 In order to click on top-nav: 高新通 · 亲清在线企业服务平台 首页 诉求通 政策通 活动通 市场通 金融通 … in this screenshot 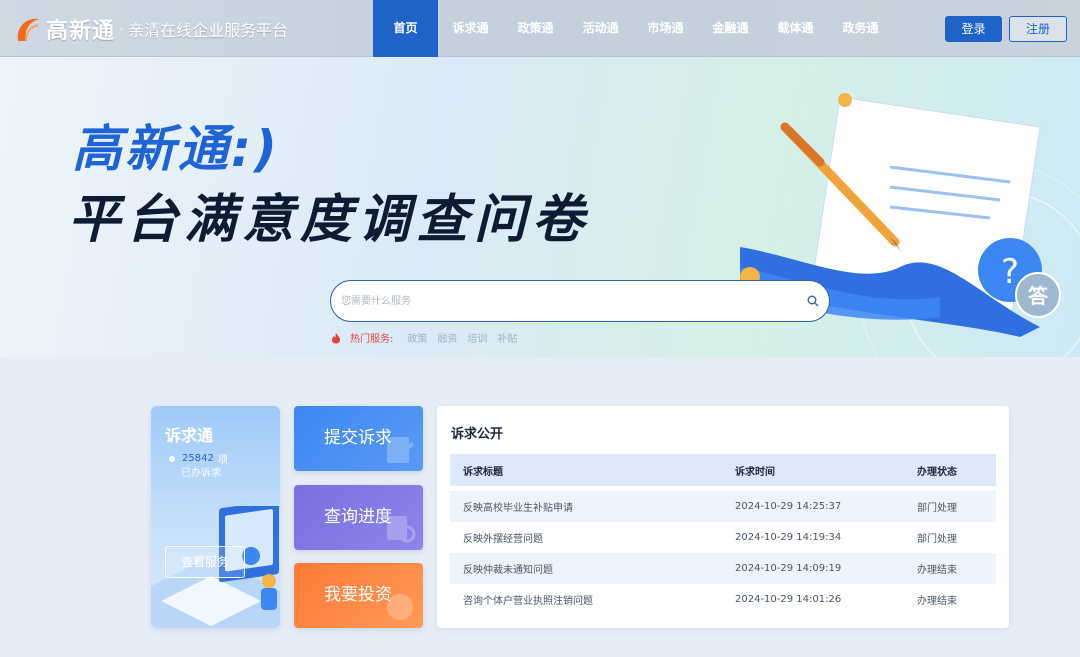, I will do `click(540, 28)`.